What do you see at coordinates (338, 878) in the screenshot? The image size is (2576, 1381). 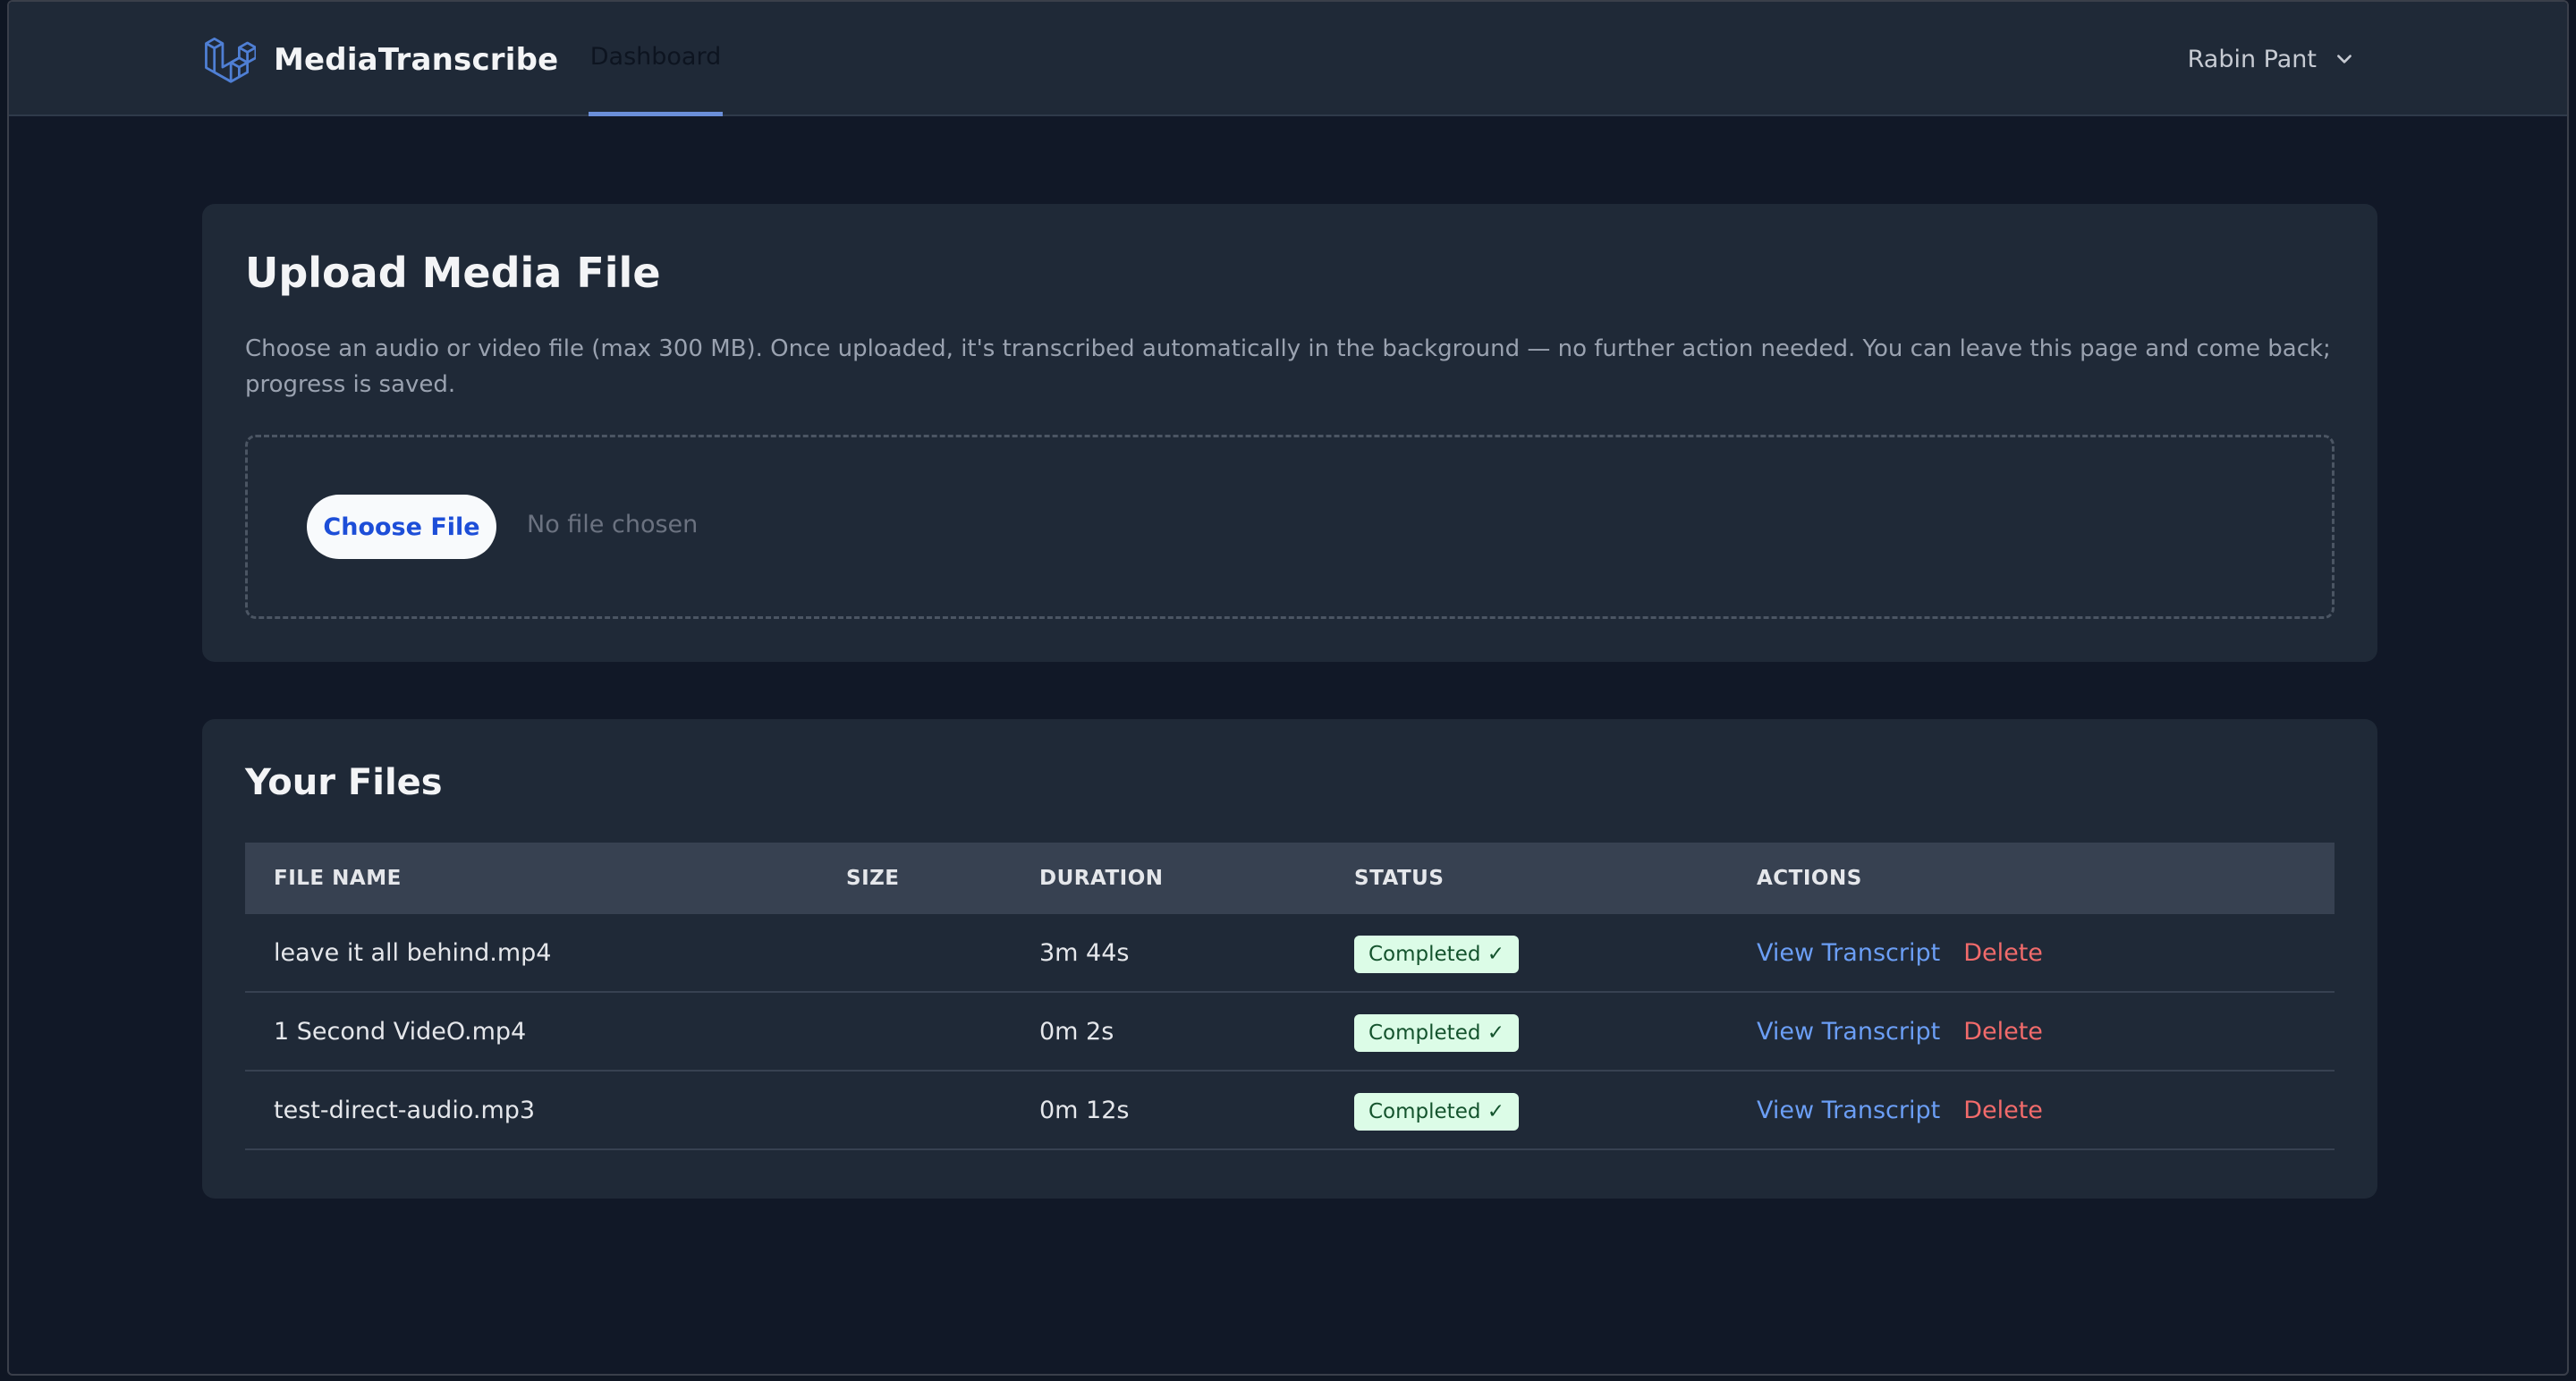 I see `column-header-file-name: FILE NAME` at bounding box center [338, 878].